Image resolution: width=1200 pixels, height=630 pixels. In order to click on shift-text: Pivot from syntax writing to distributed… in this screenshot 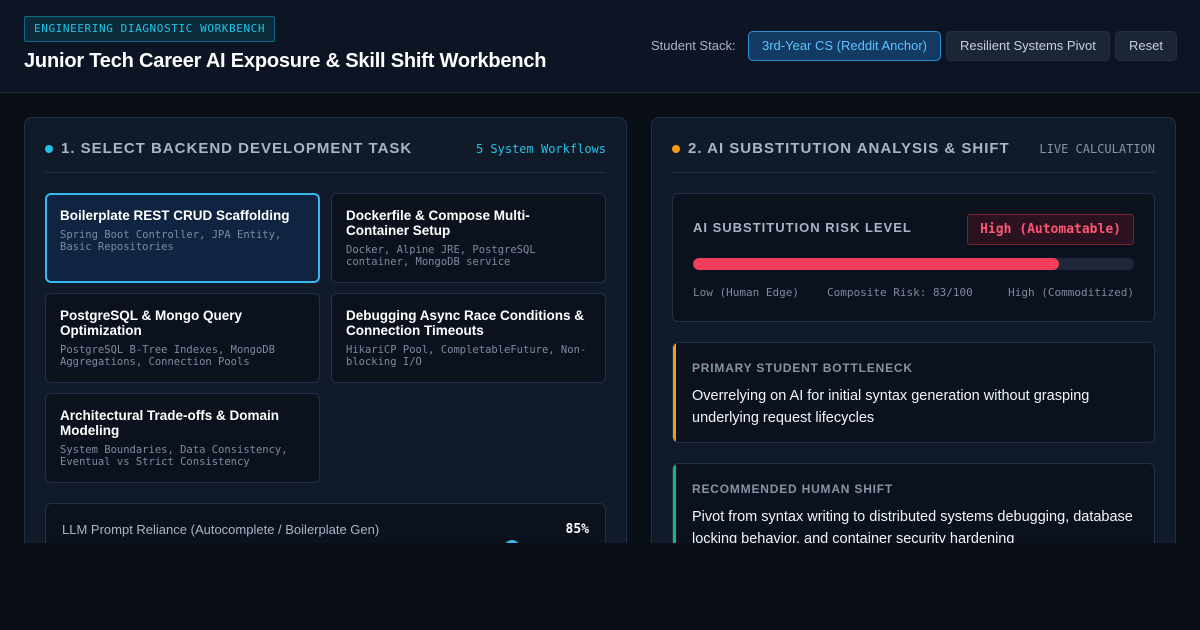, I will do `click(912, 526)`.